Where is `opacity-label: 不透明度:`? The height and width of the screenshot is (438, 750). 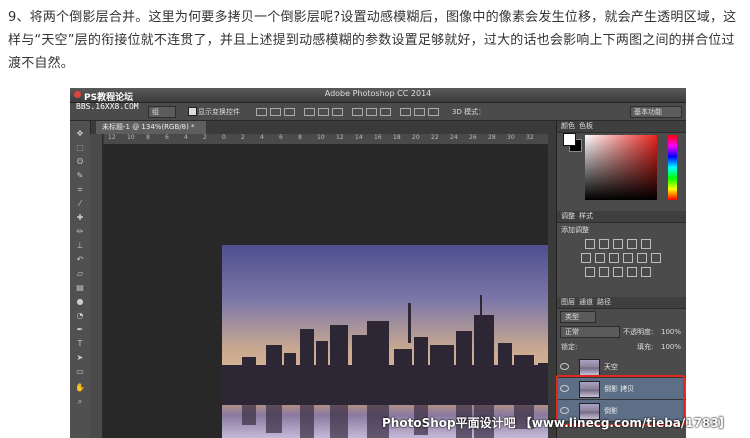 opacity-label: 不透明度: is located at coordinates (638, 332).